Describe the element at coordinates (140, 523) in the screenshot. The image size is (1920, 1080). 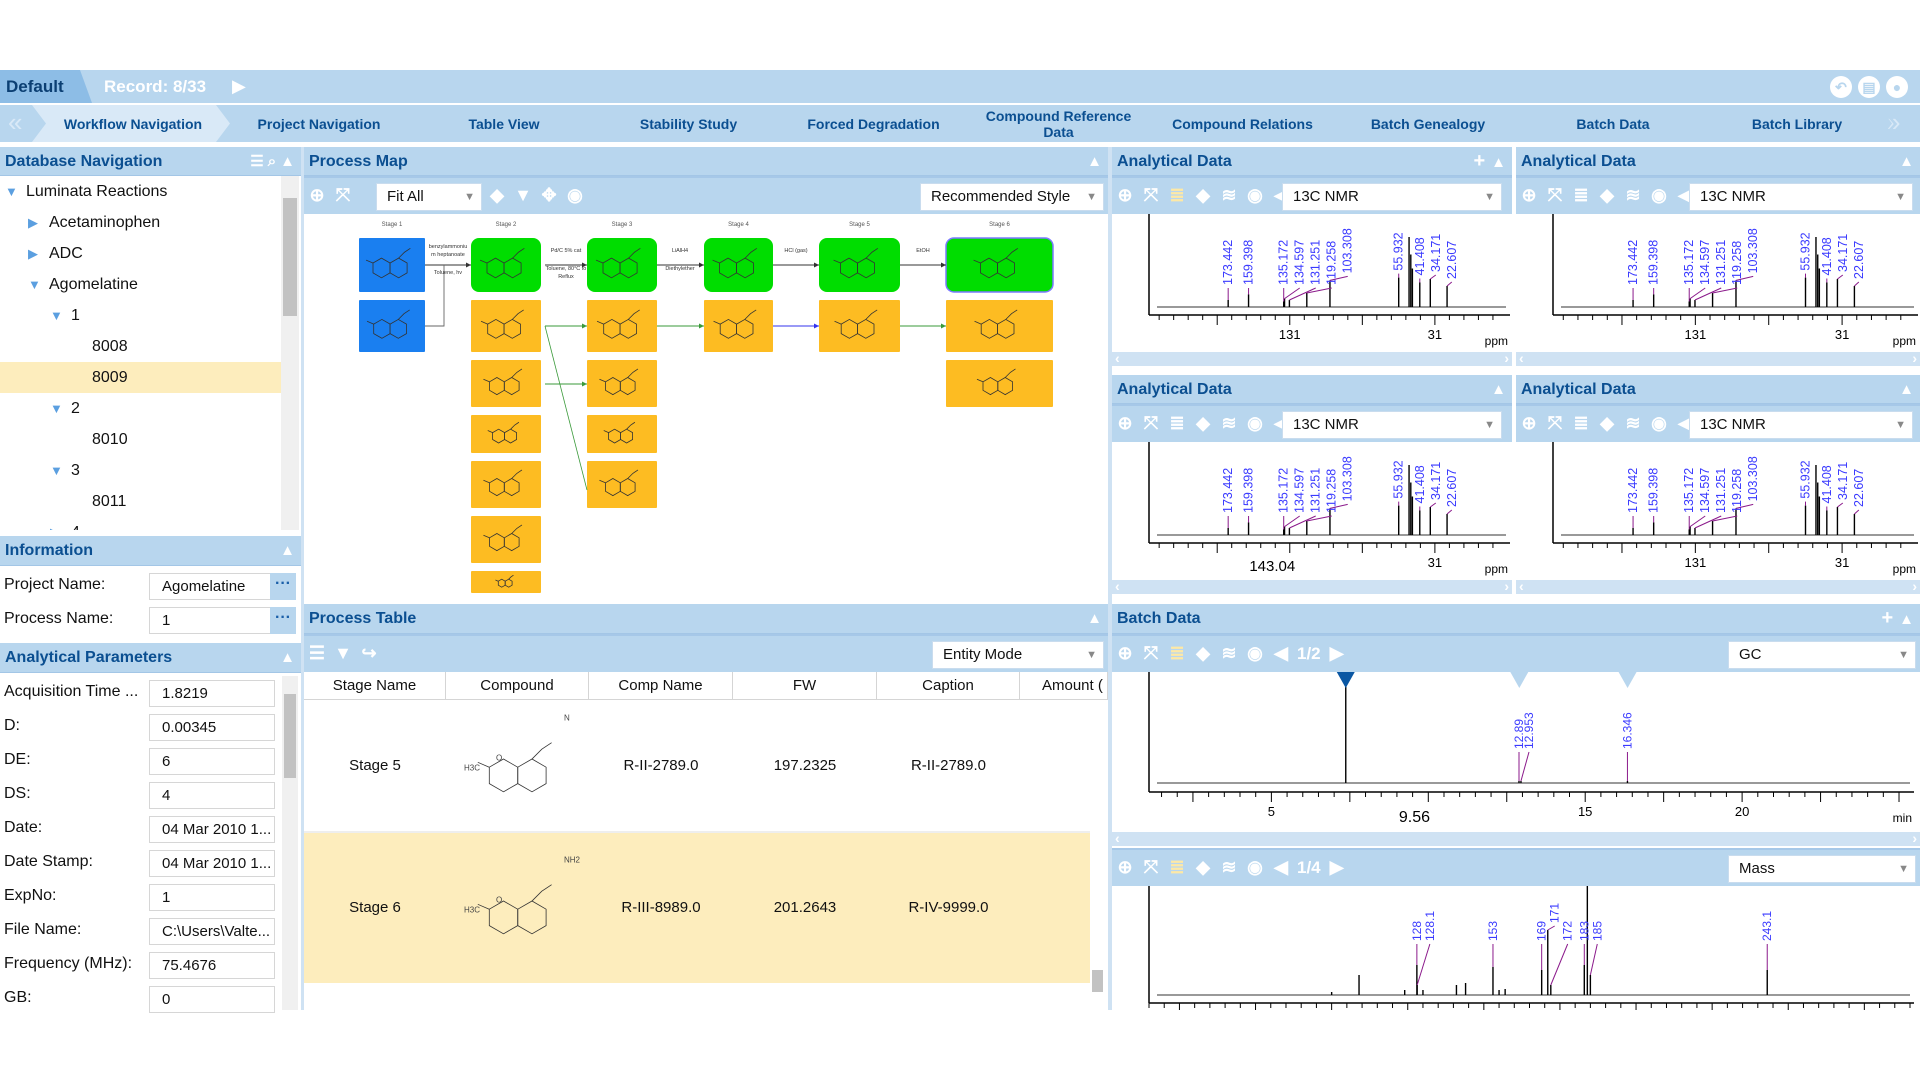
I see `tree-item: ▶4` at that location.